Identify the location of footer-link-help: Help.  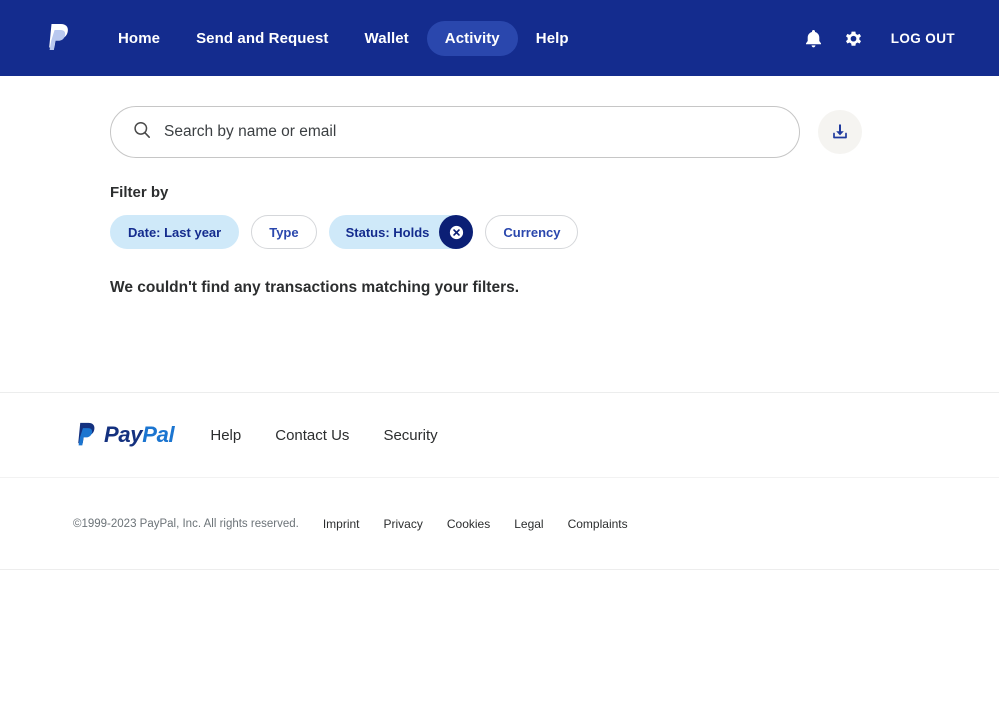
(225, 435).